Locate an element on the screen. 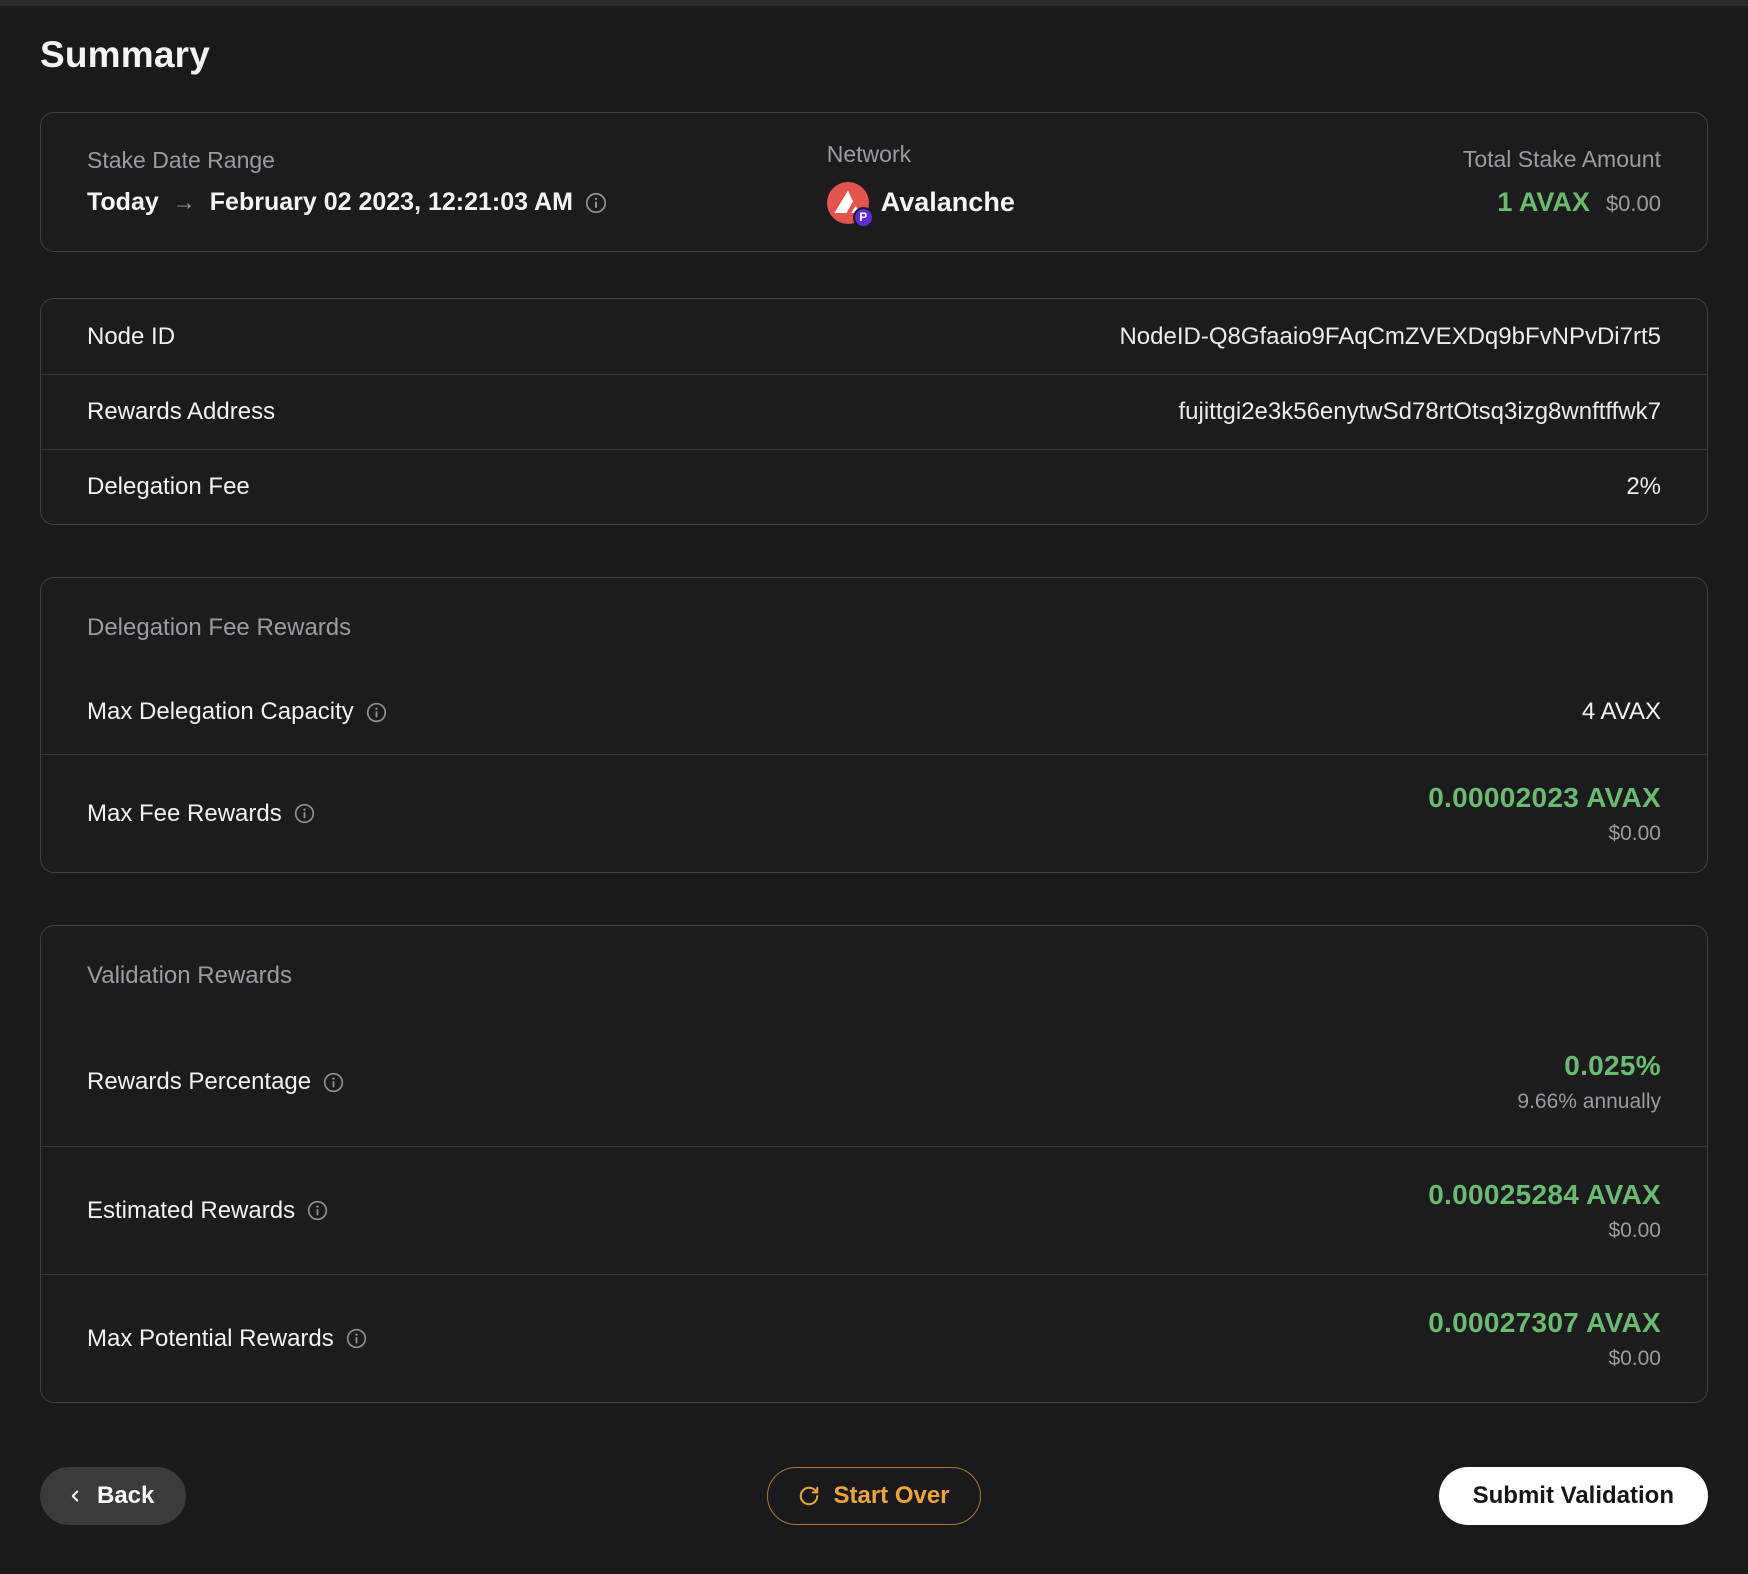  top-edge is located at coordinates (874, 3).